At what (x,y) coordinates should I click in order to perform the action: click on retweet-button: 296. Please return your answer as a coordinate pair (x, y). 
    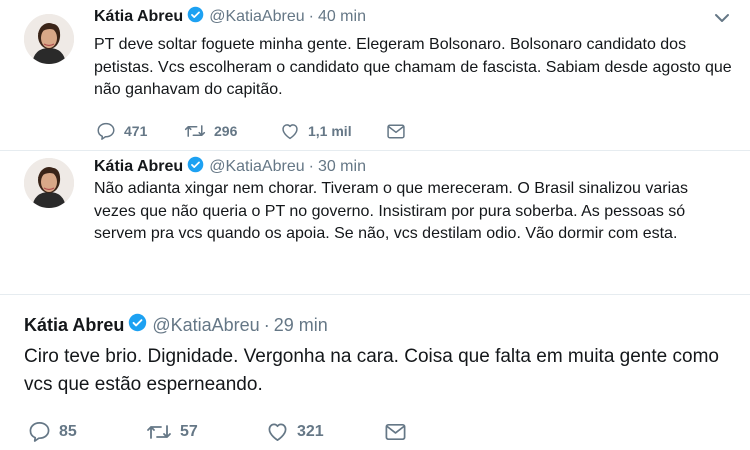
    Looking at the image, I should click on (232, 131).